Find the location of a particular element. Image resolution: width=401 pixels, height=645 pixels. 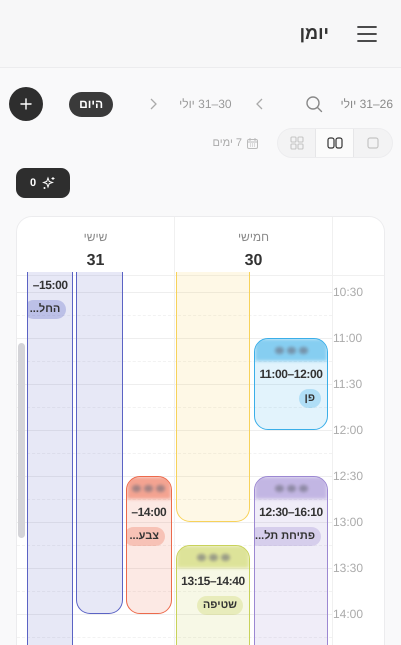

event-card is located at coordinates (99, 443).